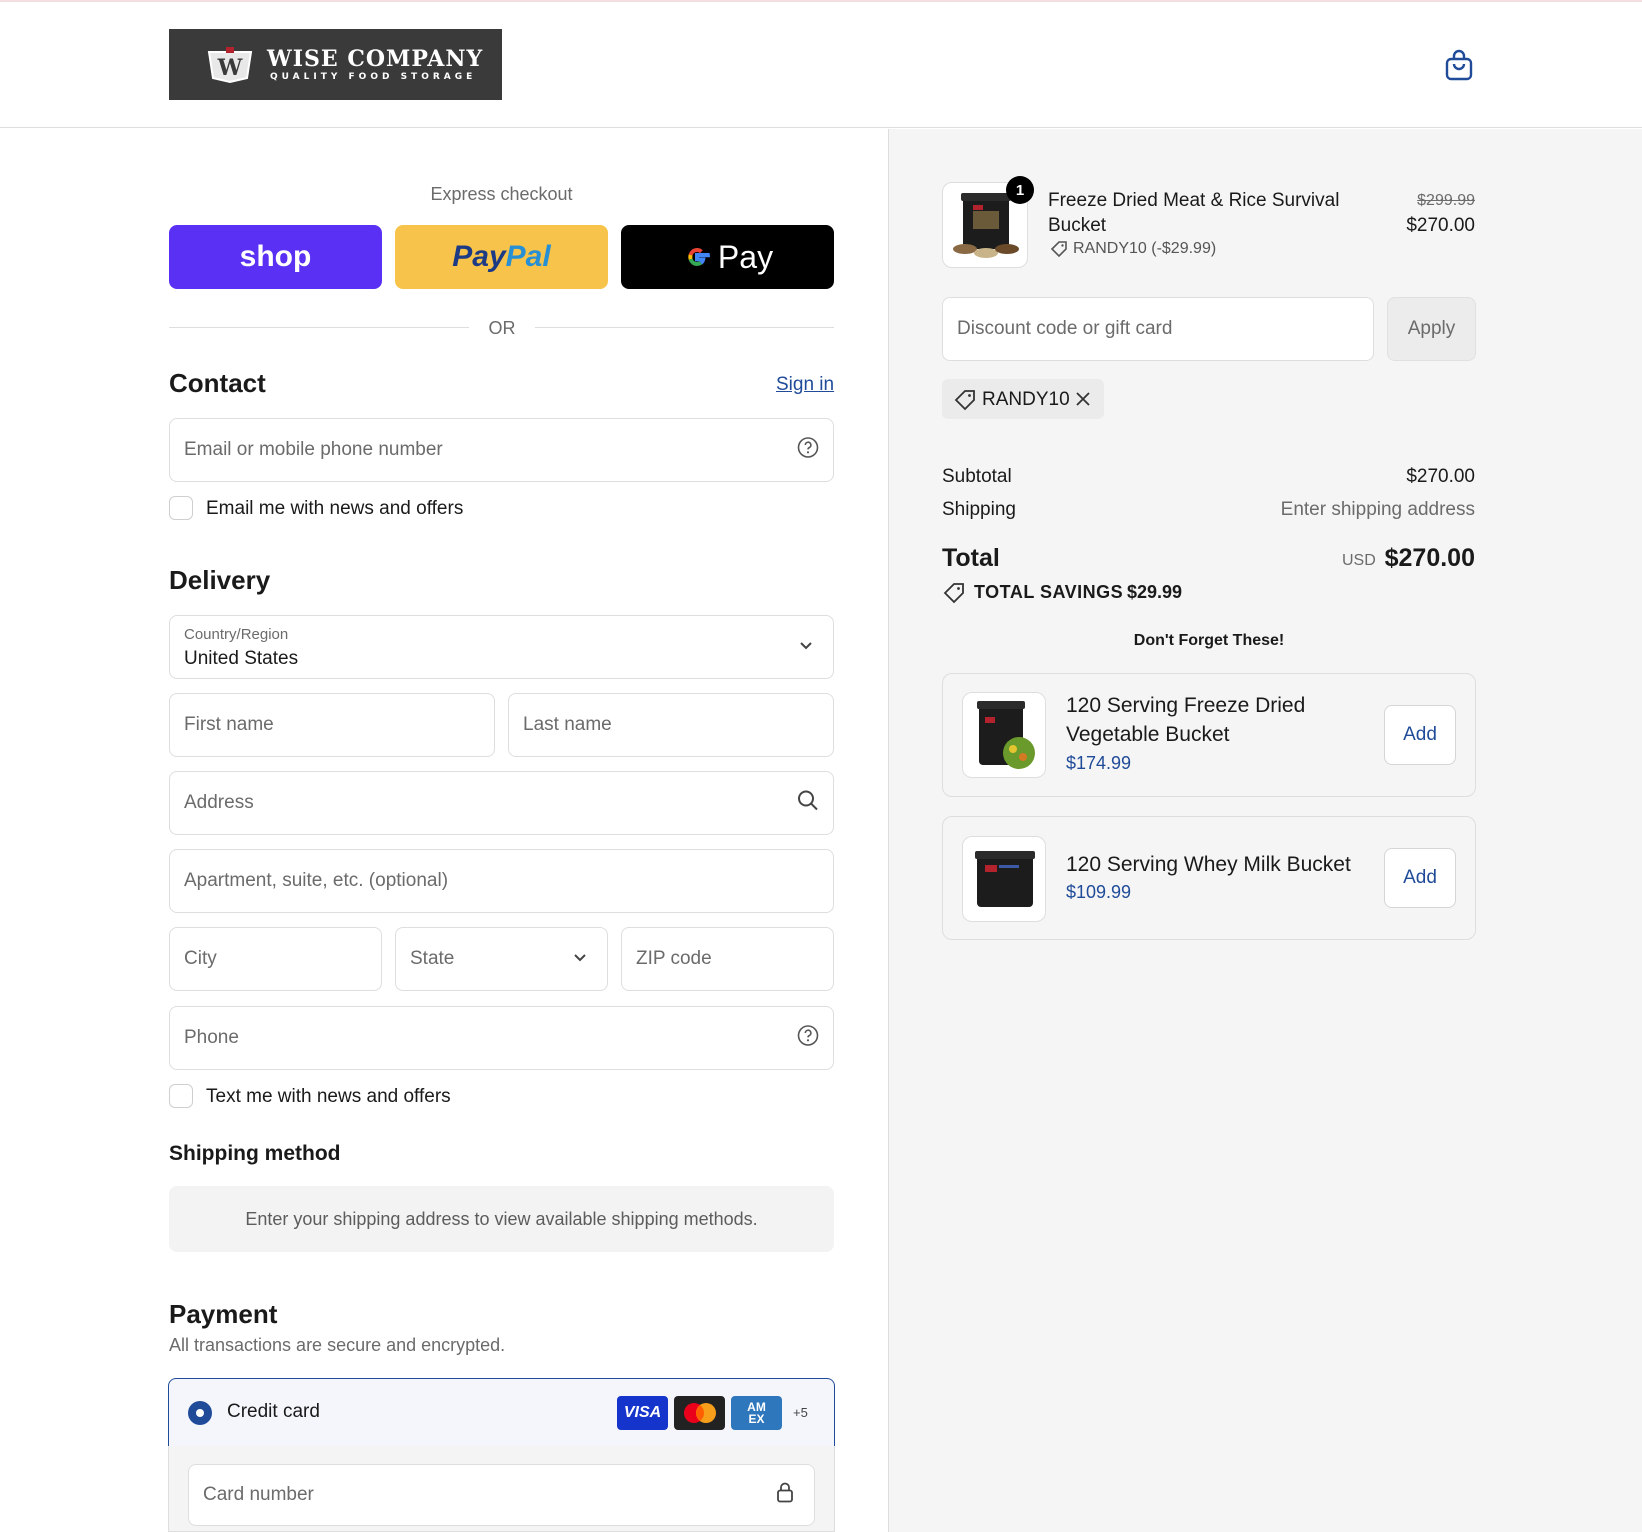  I want to click on search-icon, so click(808, 803).